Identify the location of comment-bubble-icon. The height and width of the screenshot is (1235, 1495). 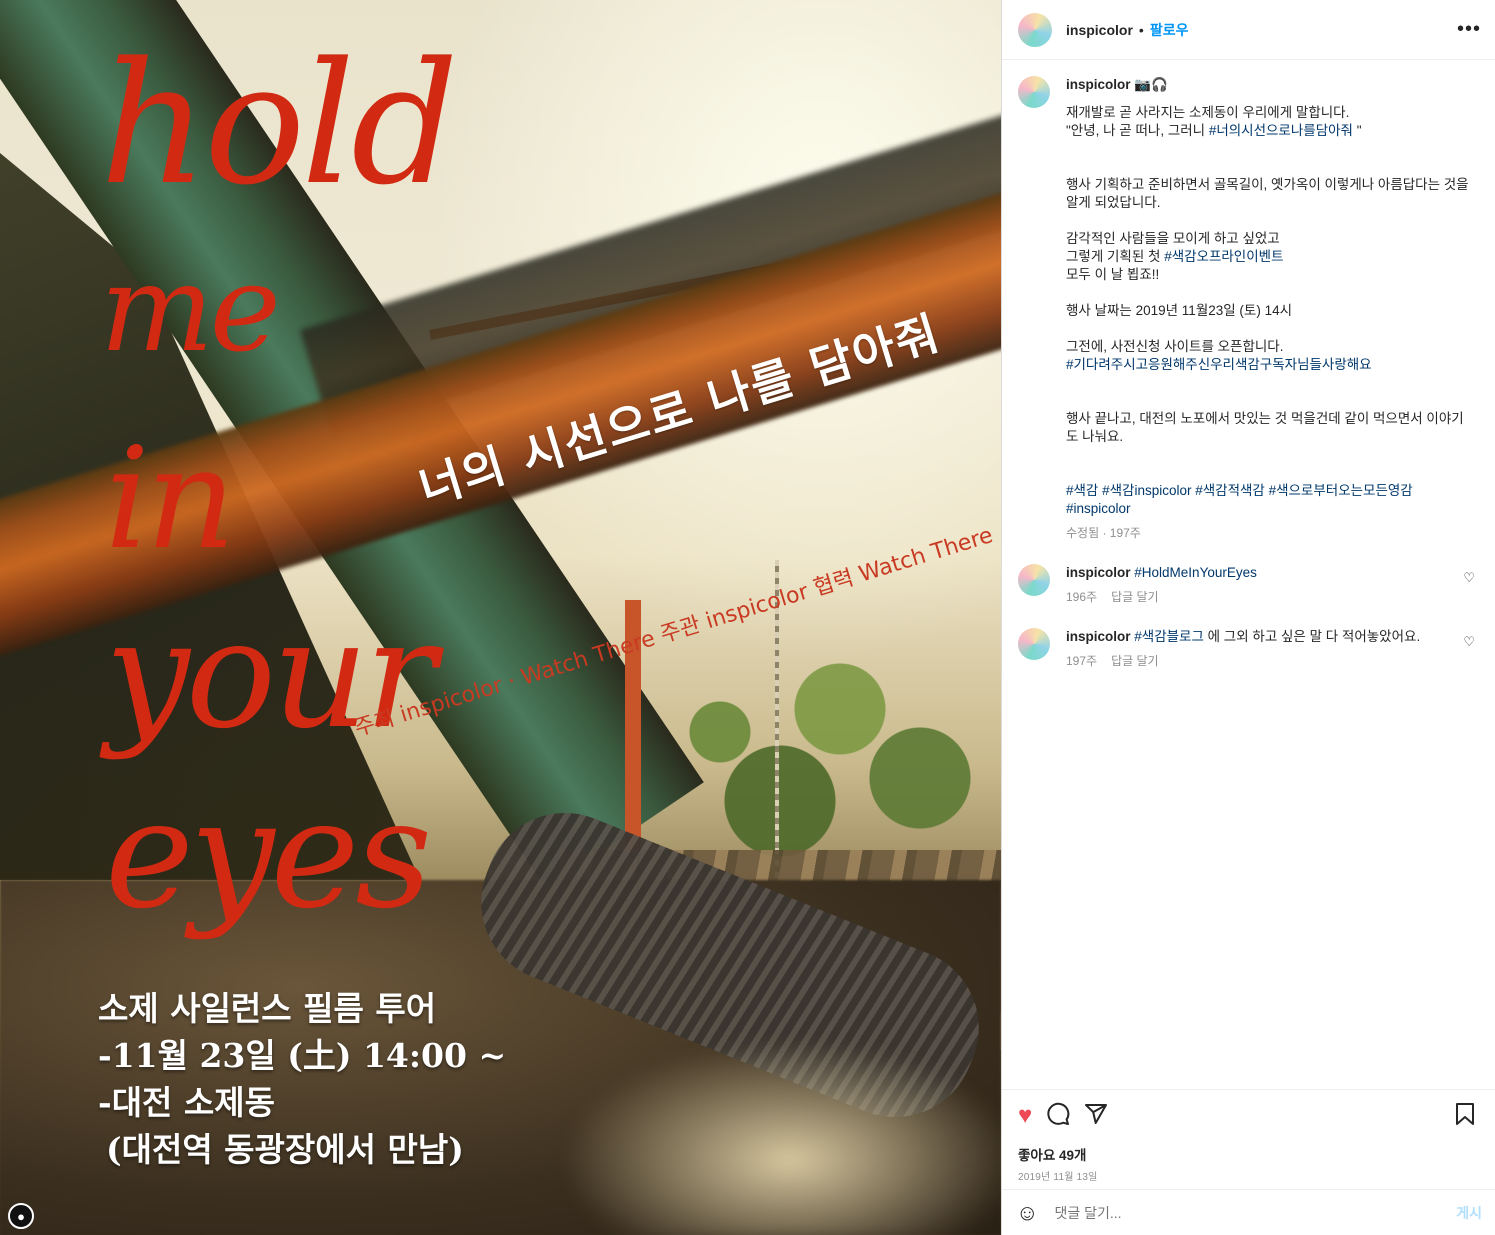
(1058, 1116).